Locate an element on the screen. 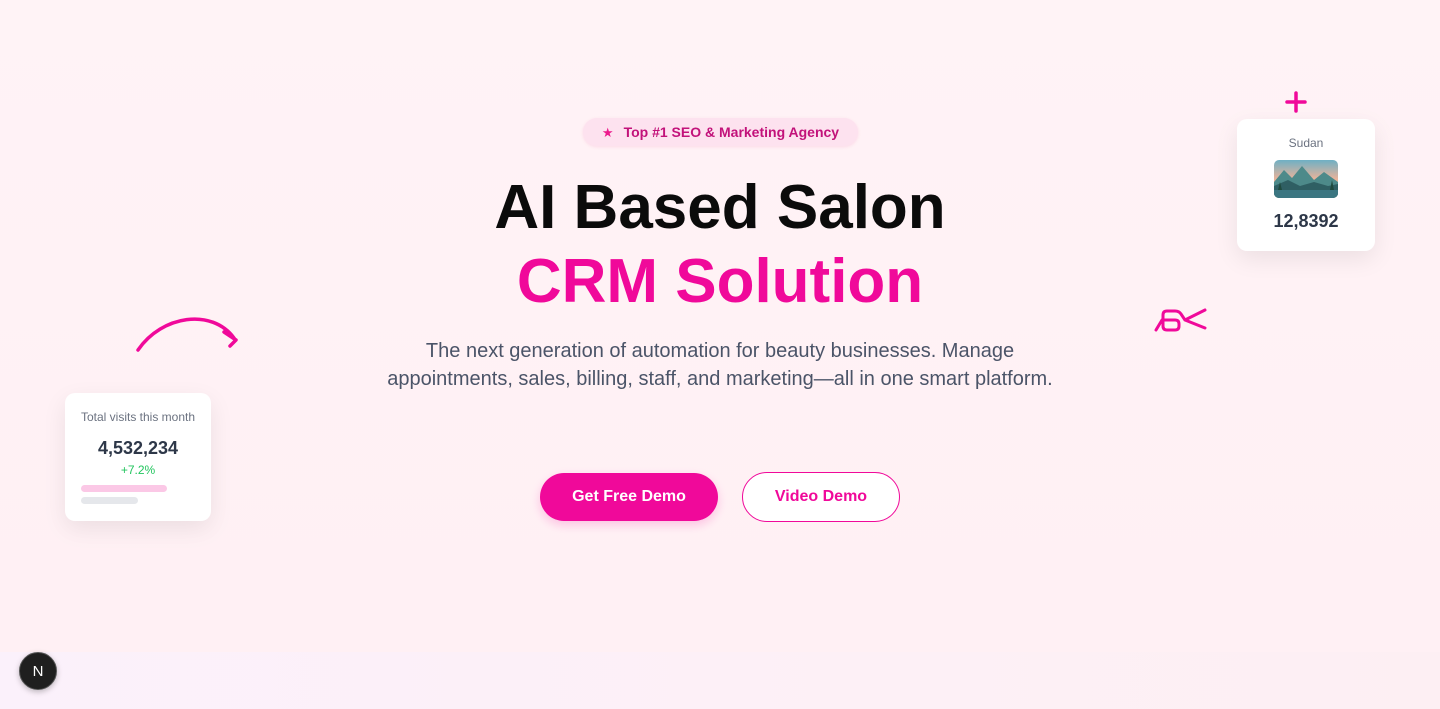 The height and width of the screenshot is (709, 1440). get-free-demo-button: Get Free Demo is located at coordinates (629, 497).